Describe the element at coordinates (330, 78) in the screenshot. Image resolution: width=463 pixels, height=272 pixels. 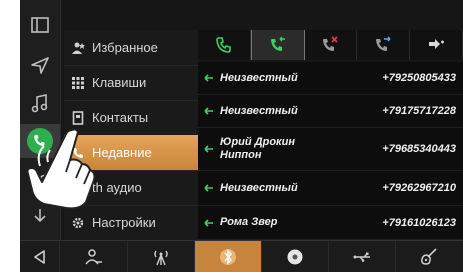
I see `call-row: Неизвестный +79250805433` at that location.